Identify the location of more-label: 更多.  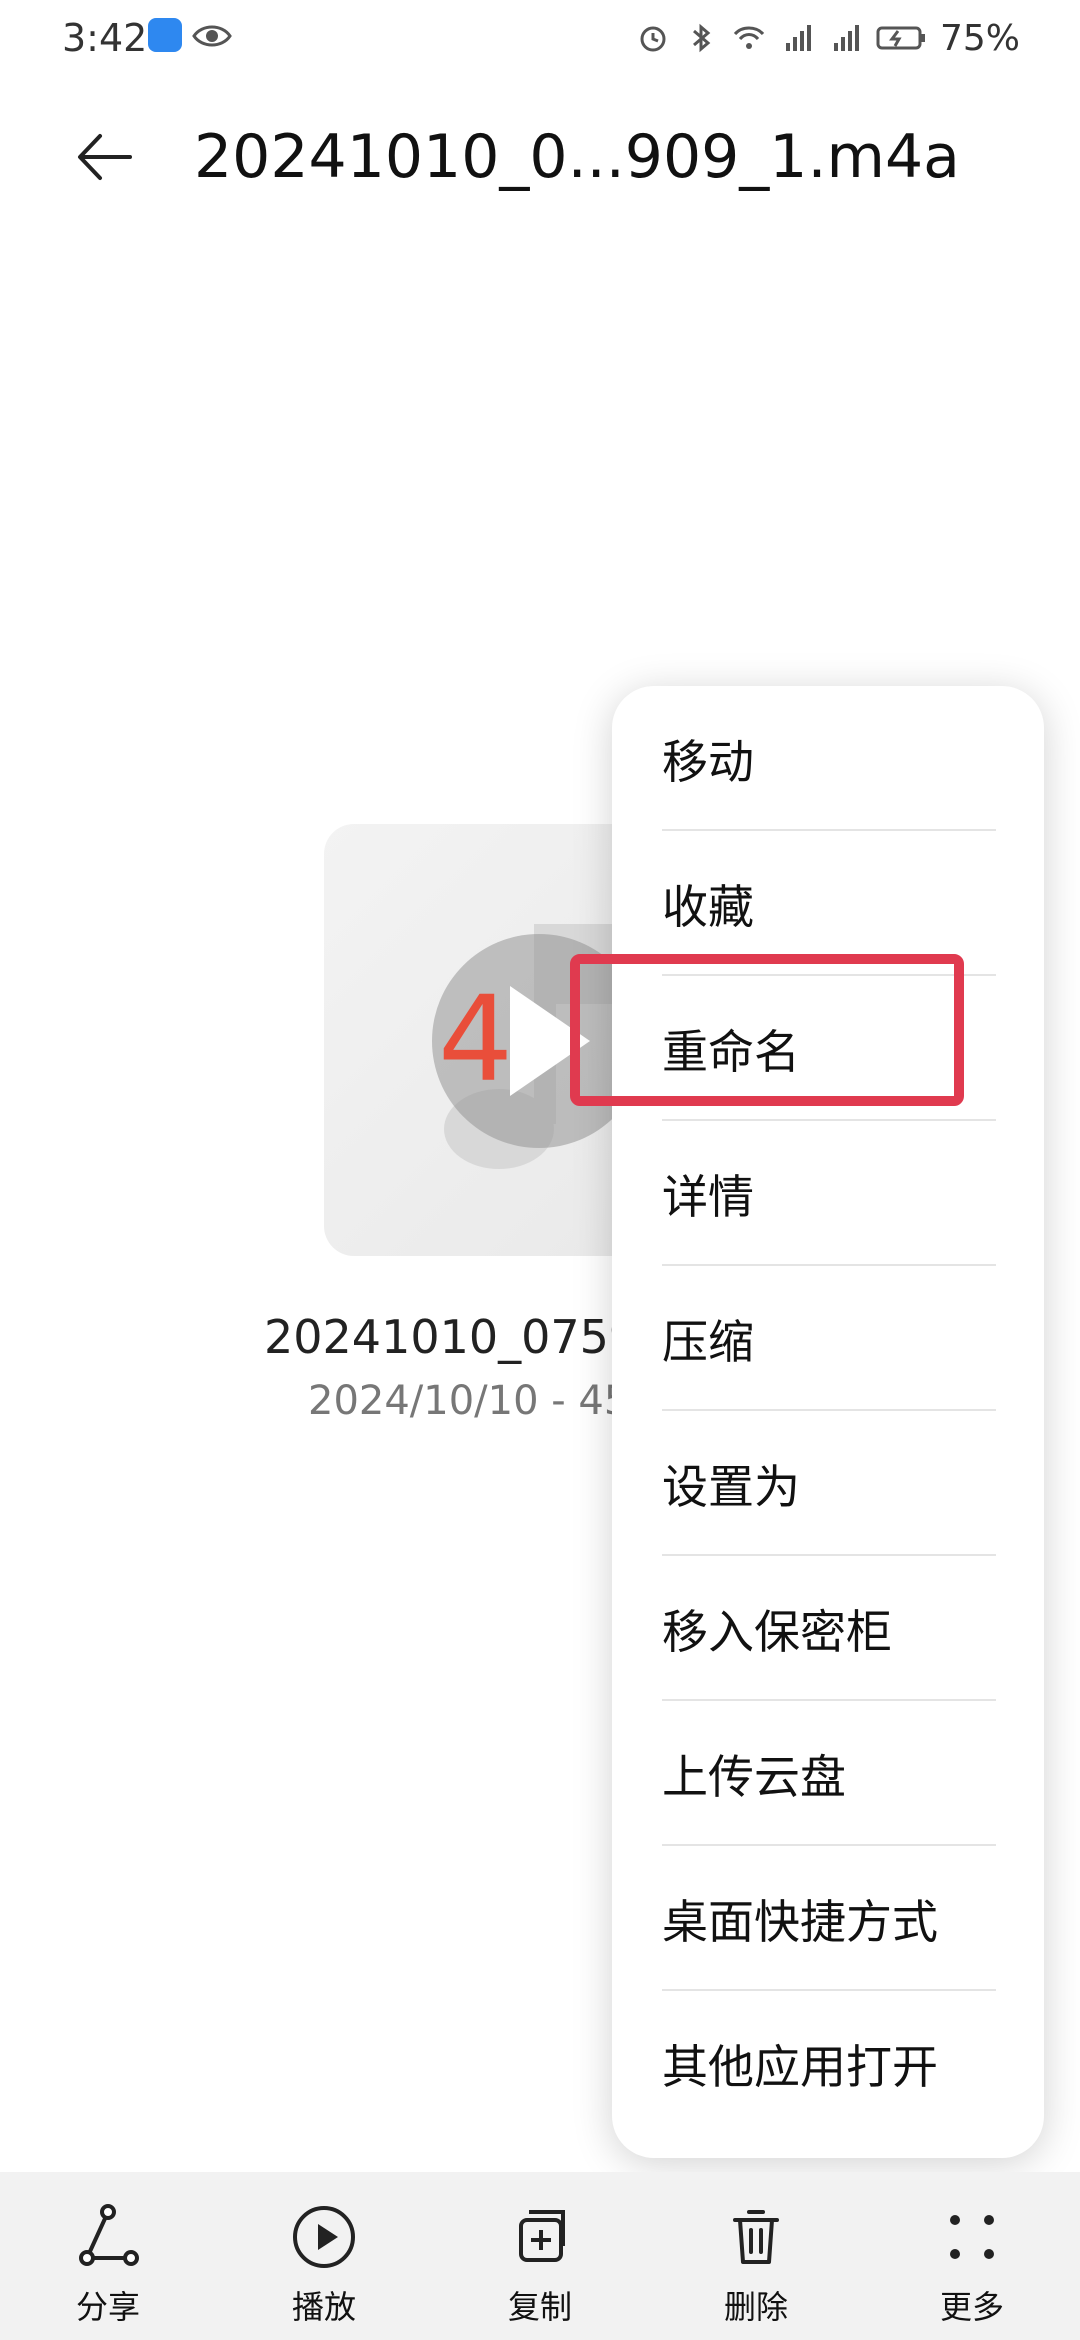
(971, 2307).